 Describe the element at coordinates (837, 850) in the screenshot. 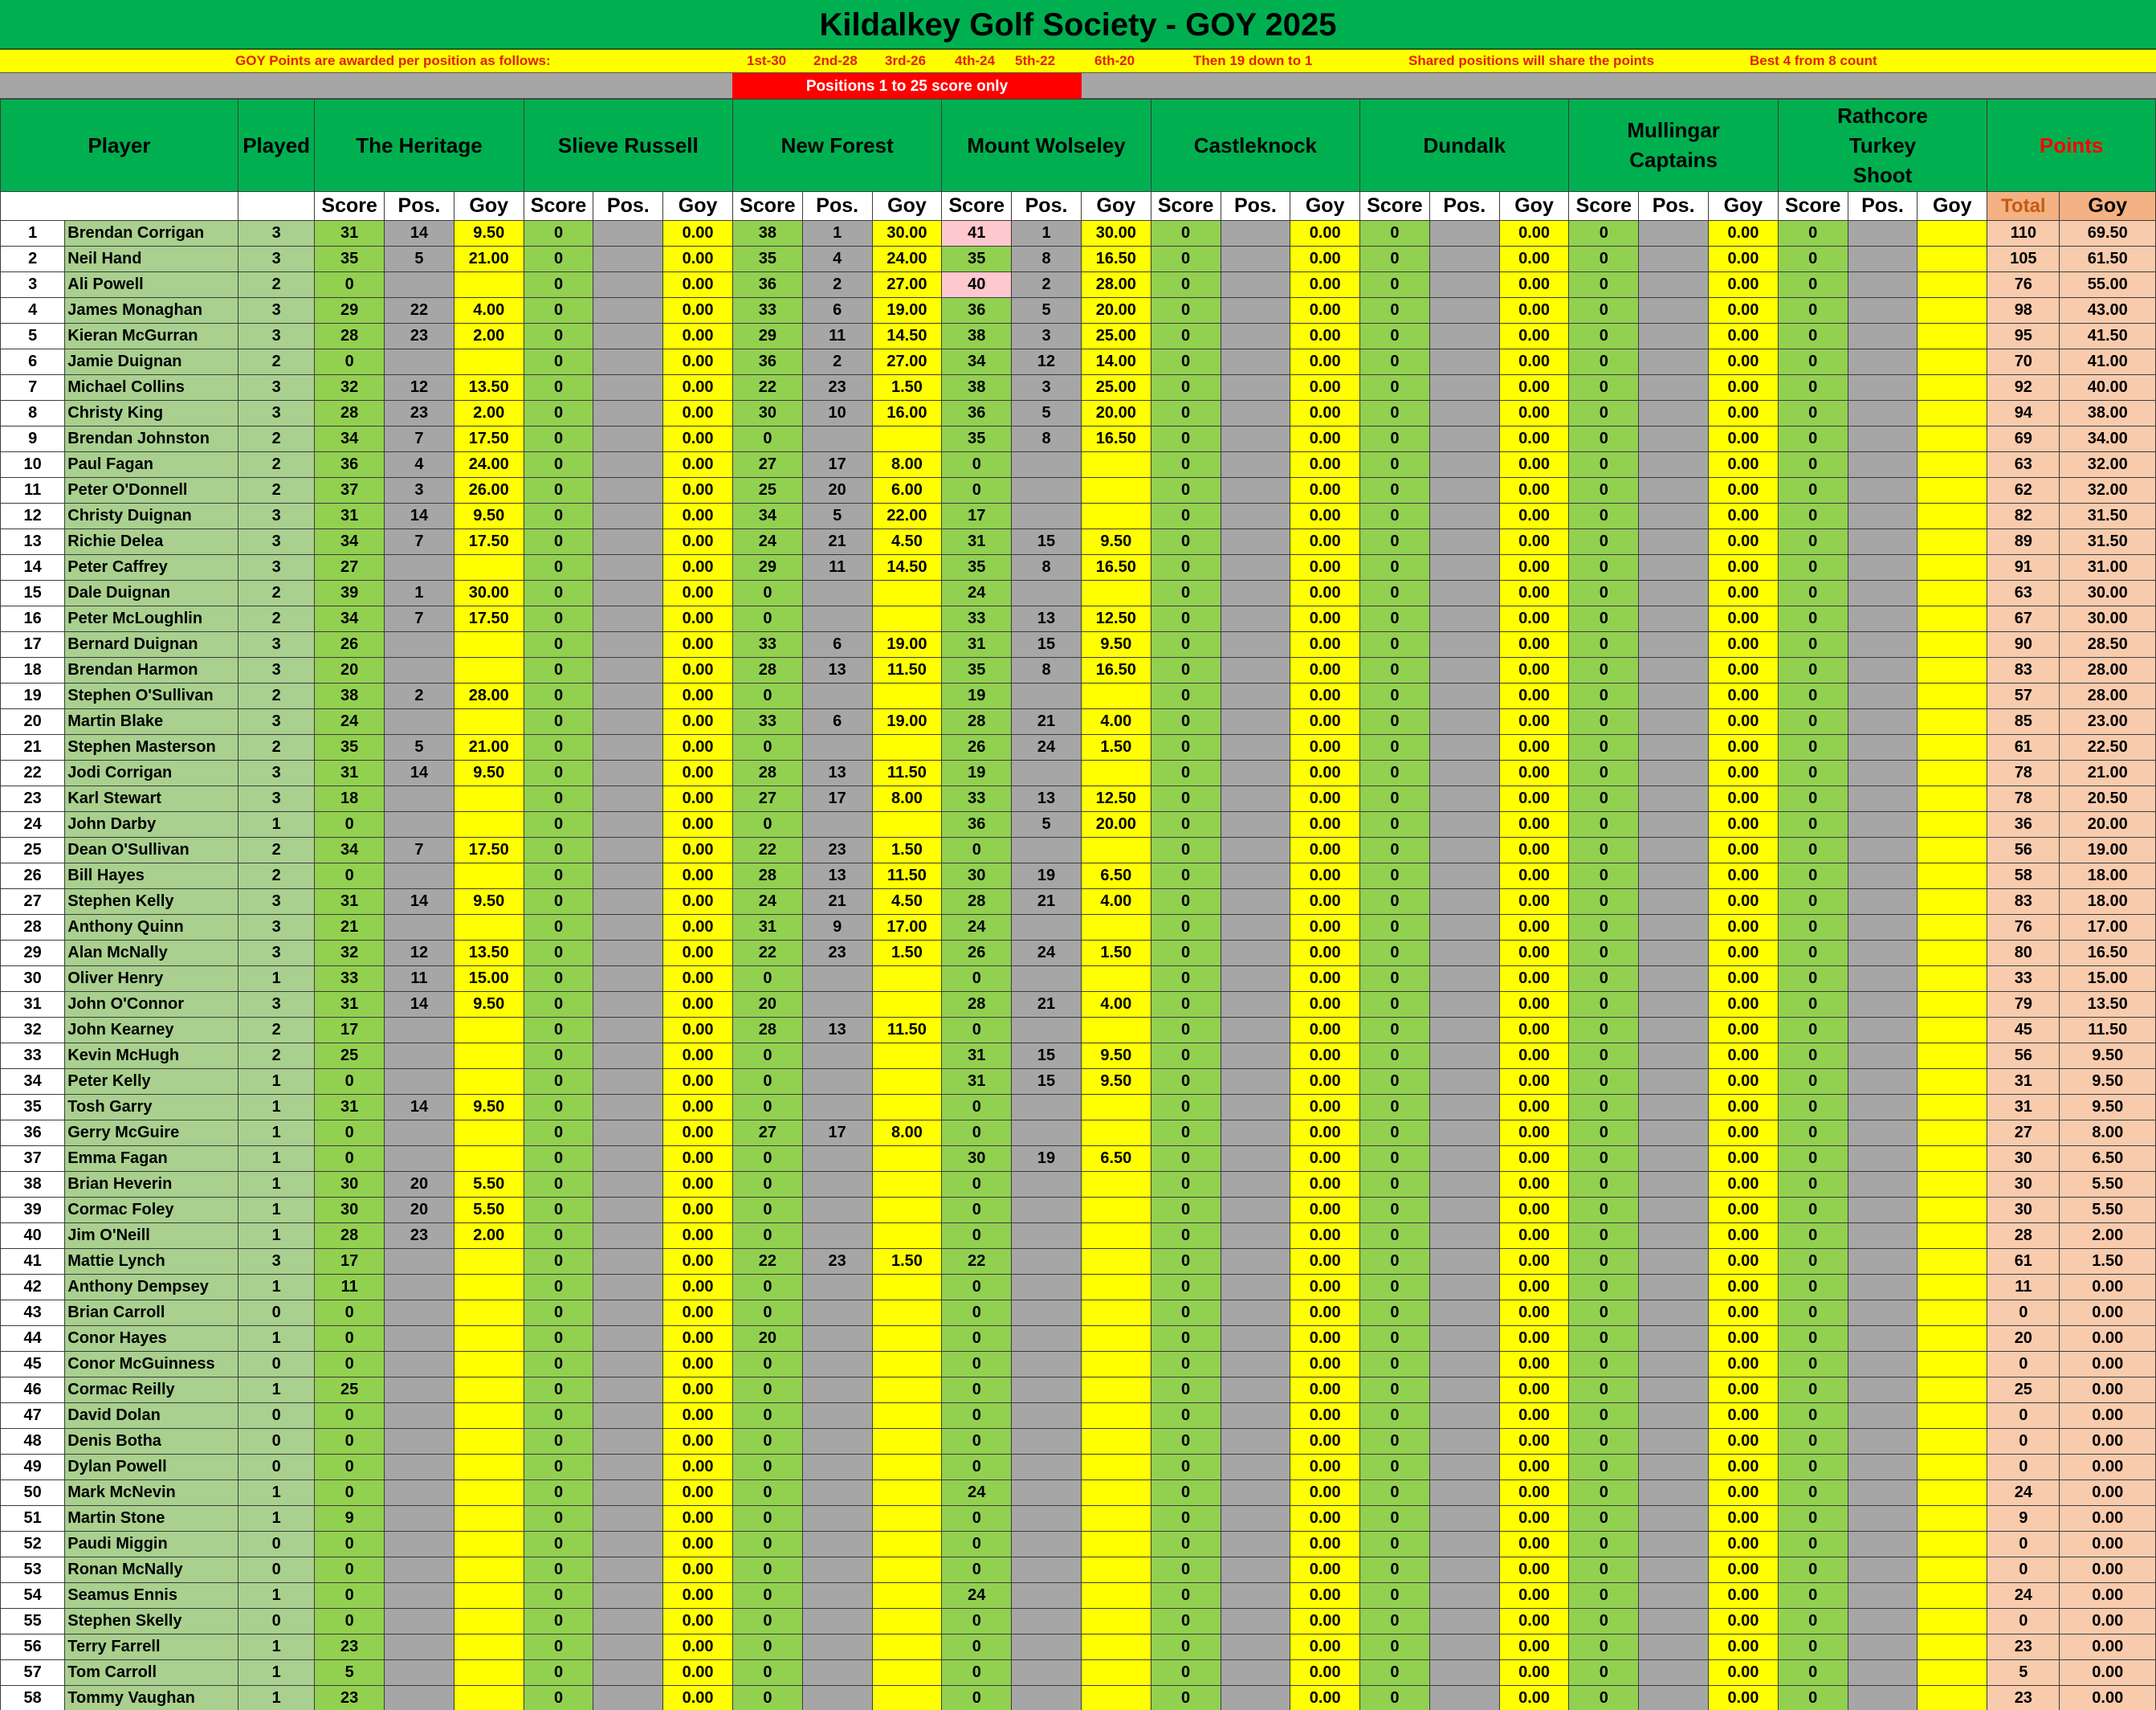

I see `pos-cell: 23` at that location.